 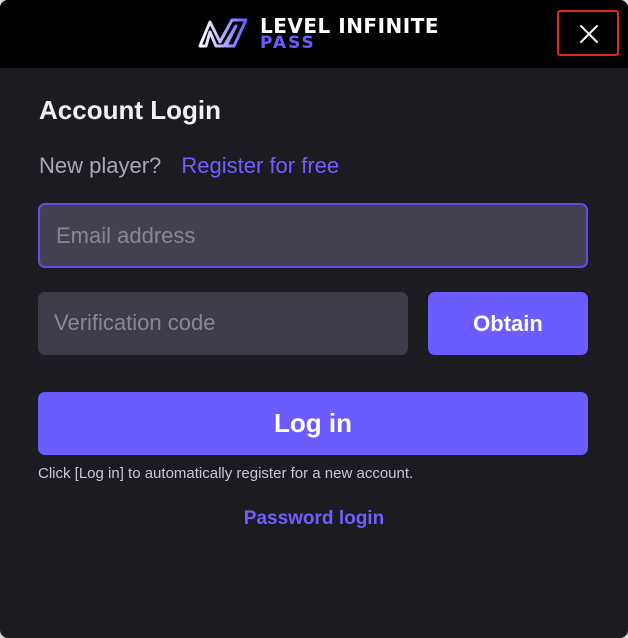 What do you see at coordinates (317, 34) in the screenshot?
I see `brand-logo: LEVEL INFINITE PASS` at bounding box center [317, 34].